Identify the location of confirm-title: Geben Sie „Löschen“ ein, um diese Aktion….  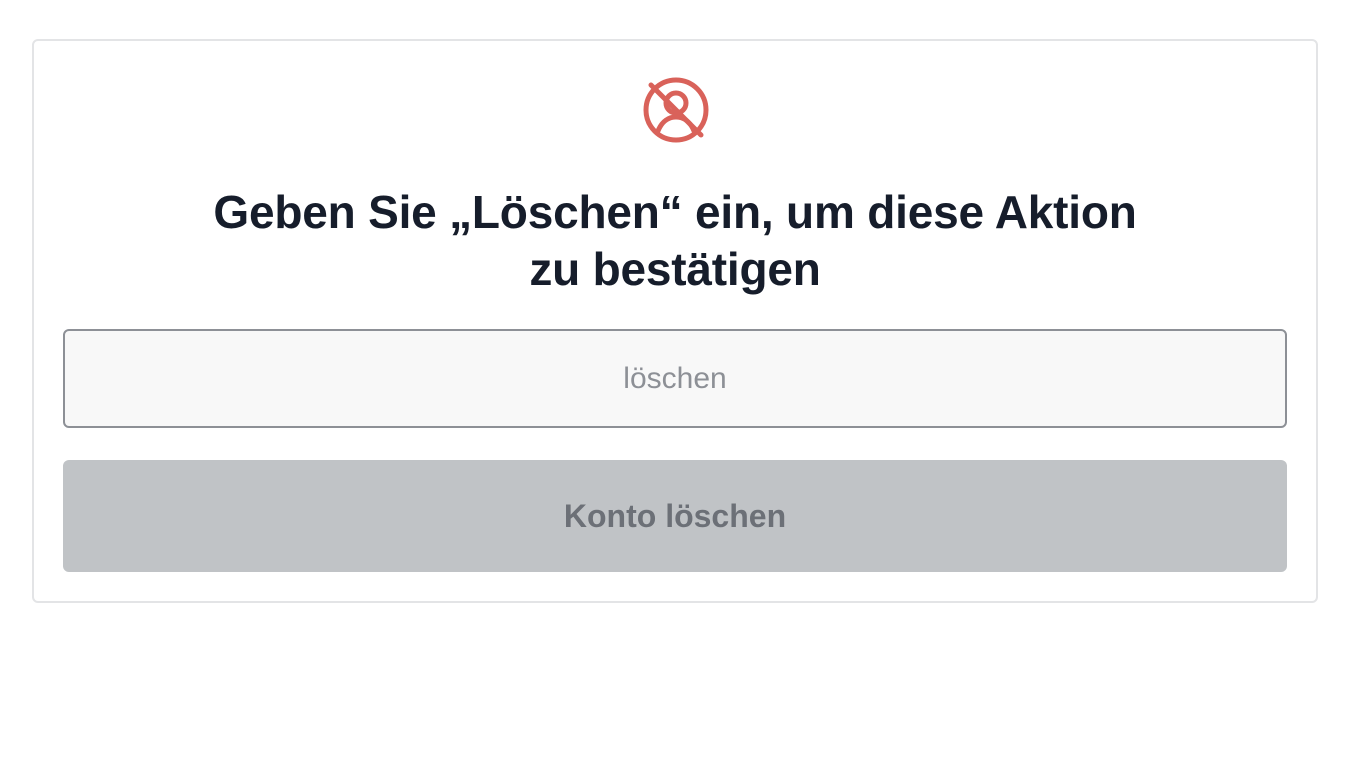
(675, 241).